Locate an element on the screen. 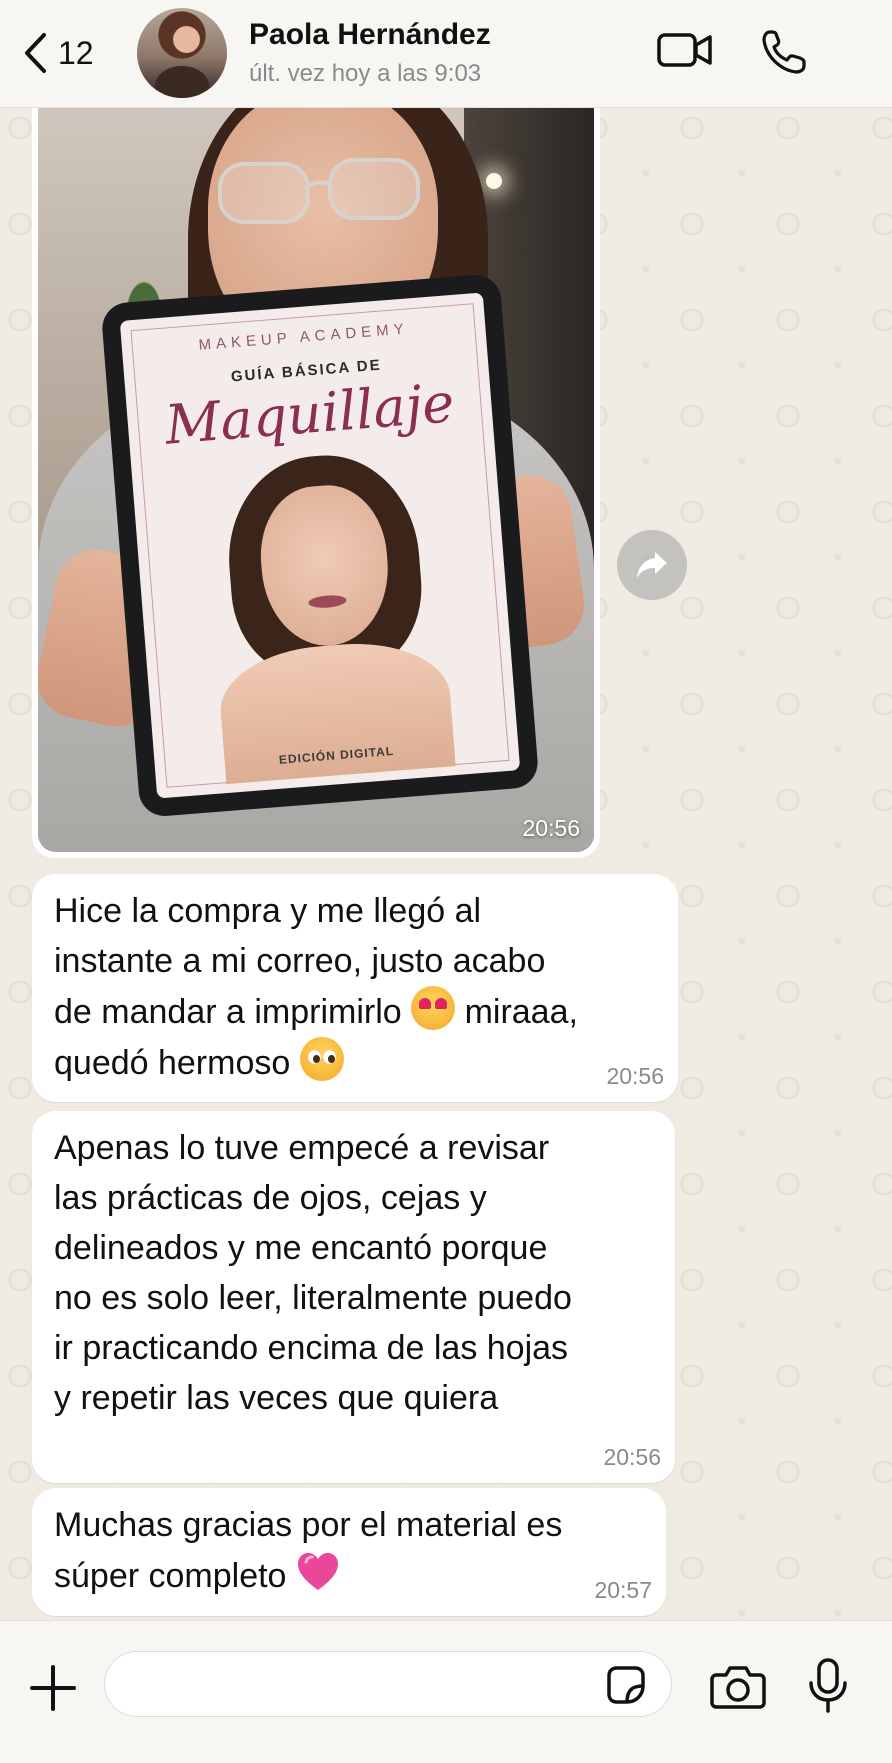 The height and width of the screenshot is (1763, 892). attach-button is located at coordinates (53, 1688).